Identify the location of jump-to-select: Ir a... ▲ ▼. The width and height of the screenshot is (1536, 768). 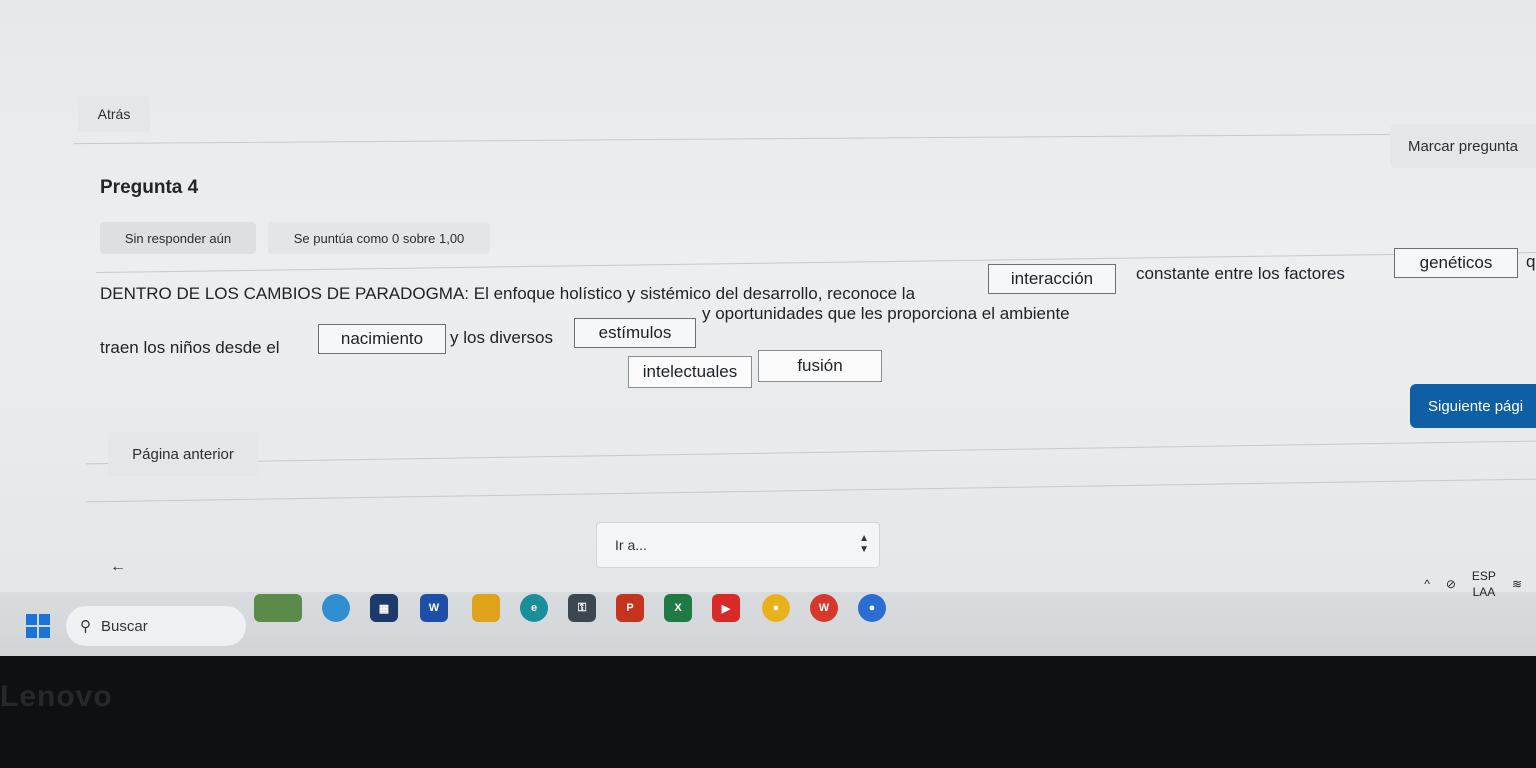
(738, 545).